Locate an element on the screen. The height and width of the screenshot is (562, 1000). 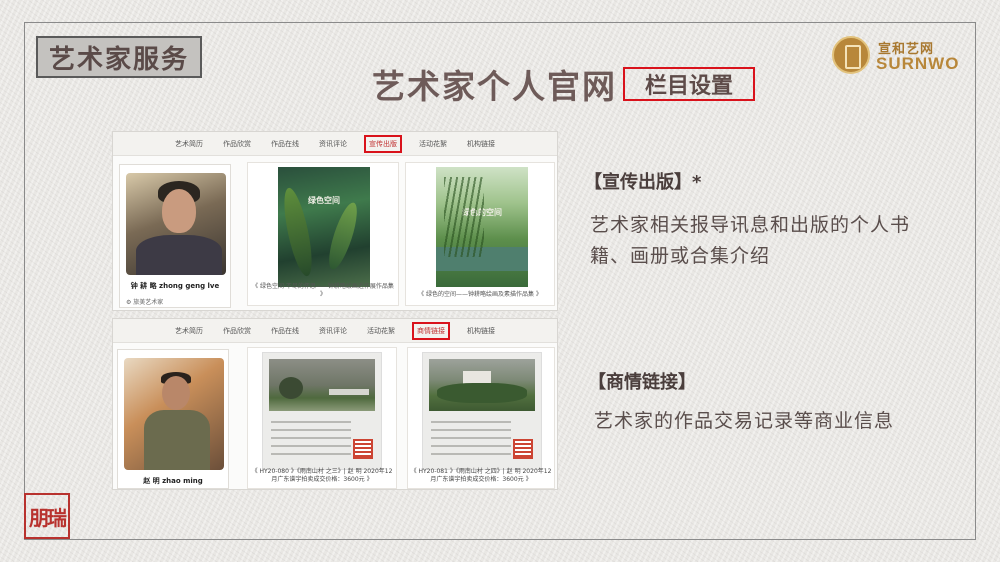
page-title: 艺术家个人官网 is located at coordinates (494, 86).